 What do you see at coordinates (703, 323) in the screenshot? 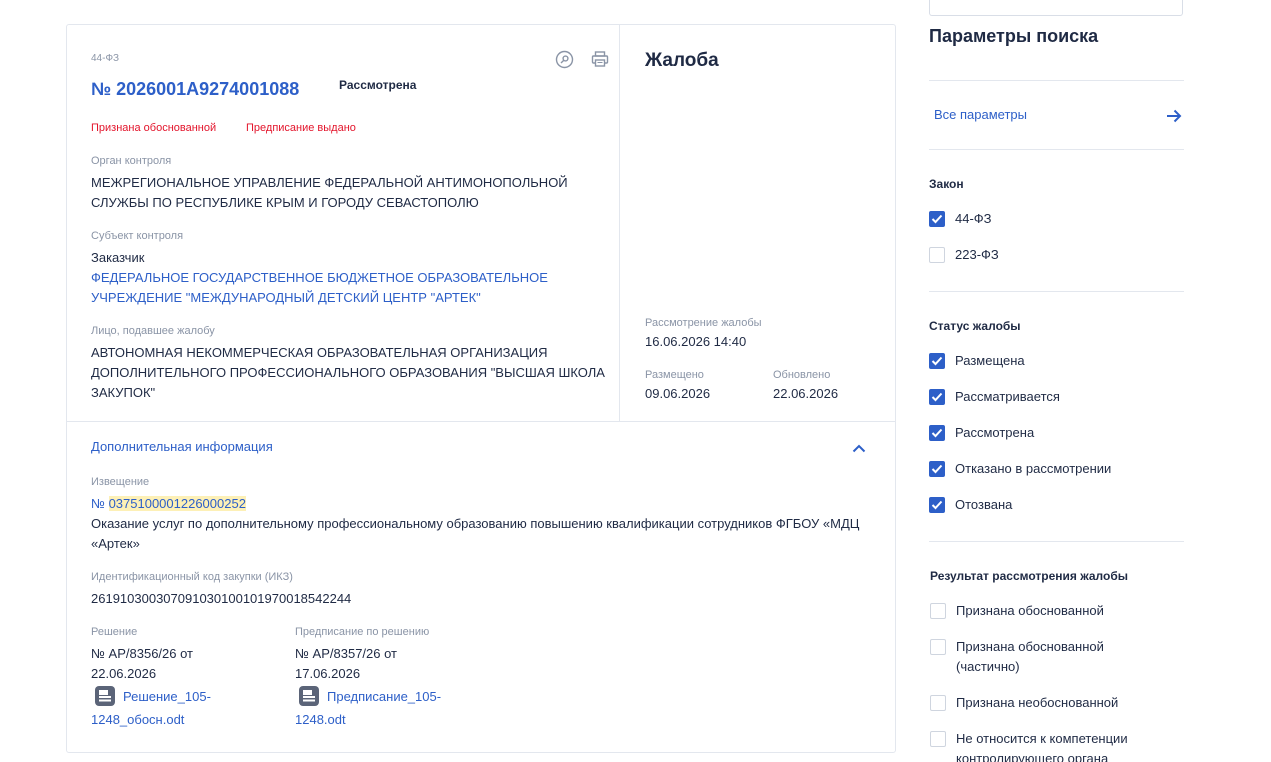
I see `review-label: Рассмотрение жалобы` at bounding box center [703, 323].